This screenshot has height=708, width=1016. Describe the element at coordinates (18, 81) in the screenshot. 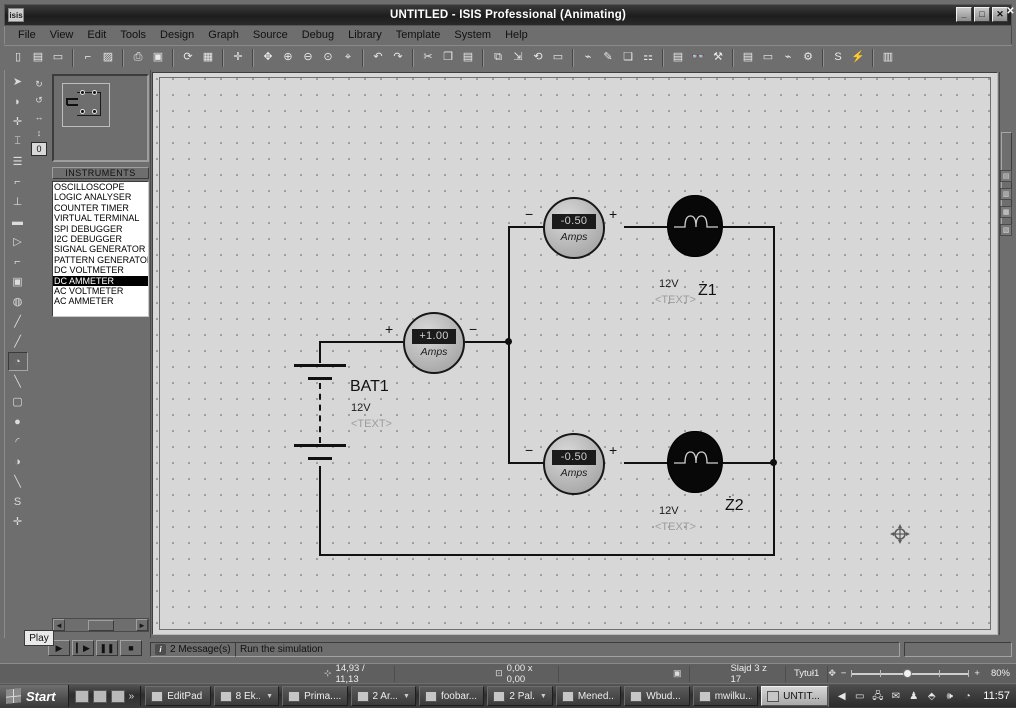

I see `selection-mode-button: ➤` at that location.